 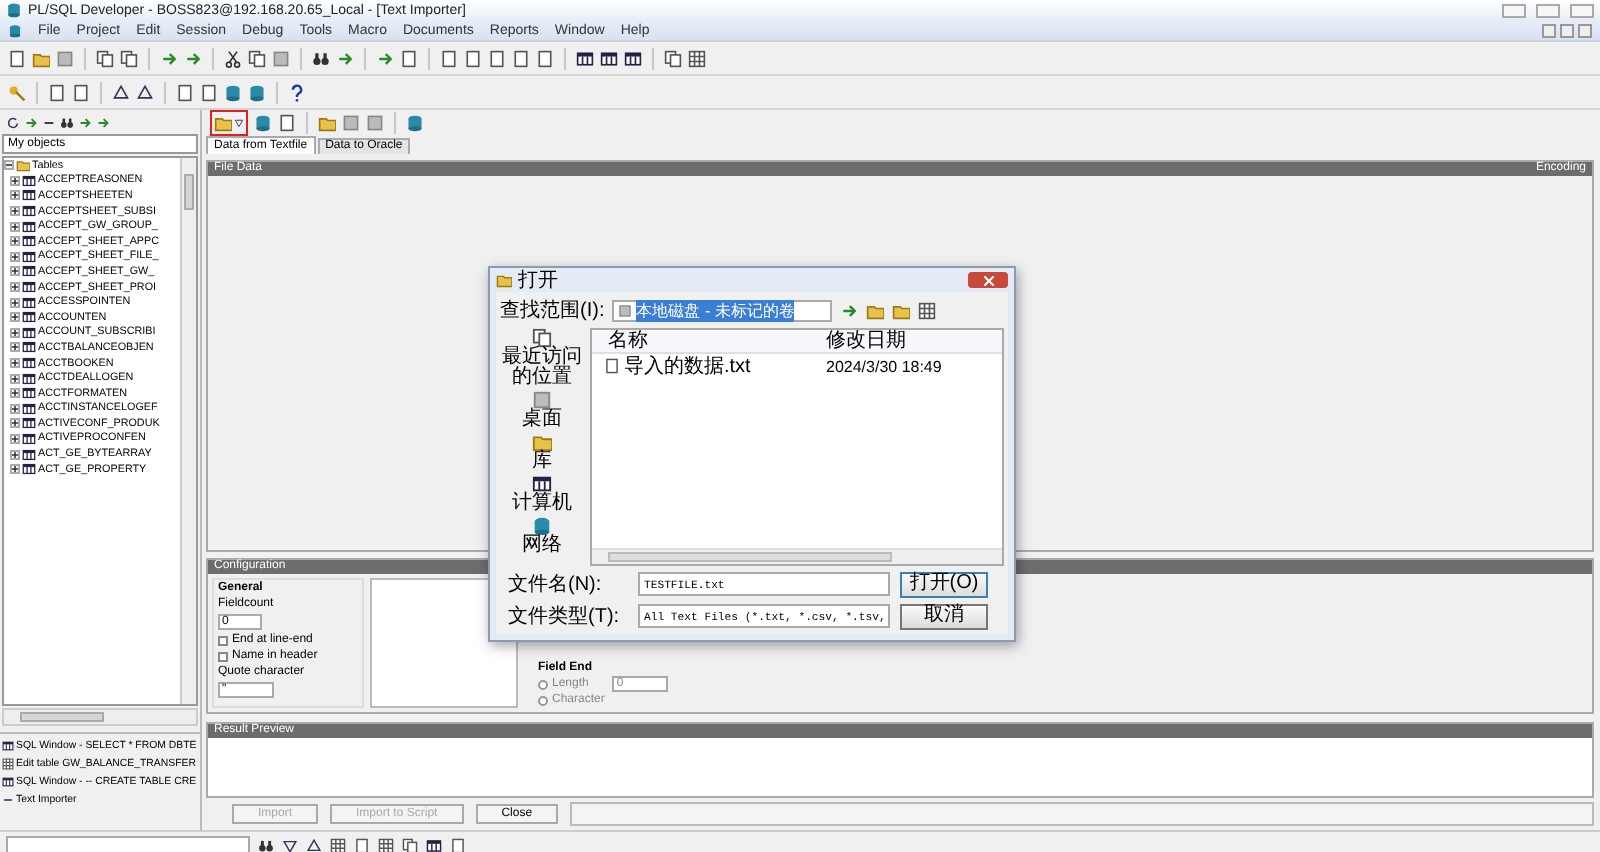 What do you see at coordinates (884, 366) in the screenshot?
I see `file-date: 2024/3/30 18:49` at bounding box center [884, 366].